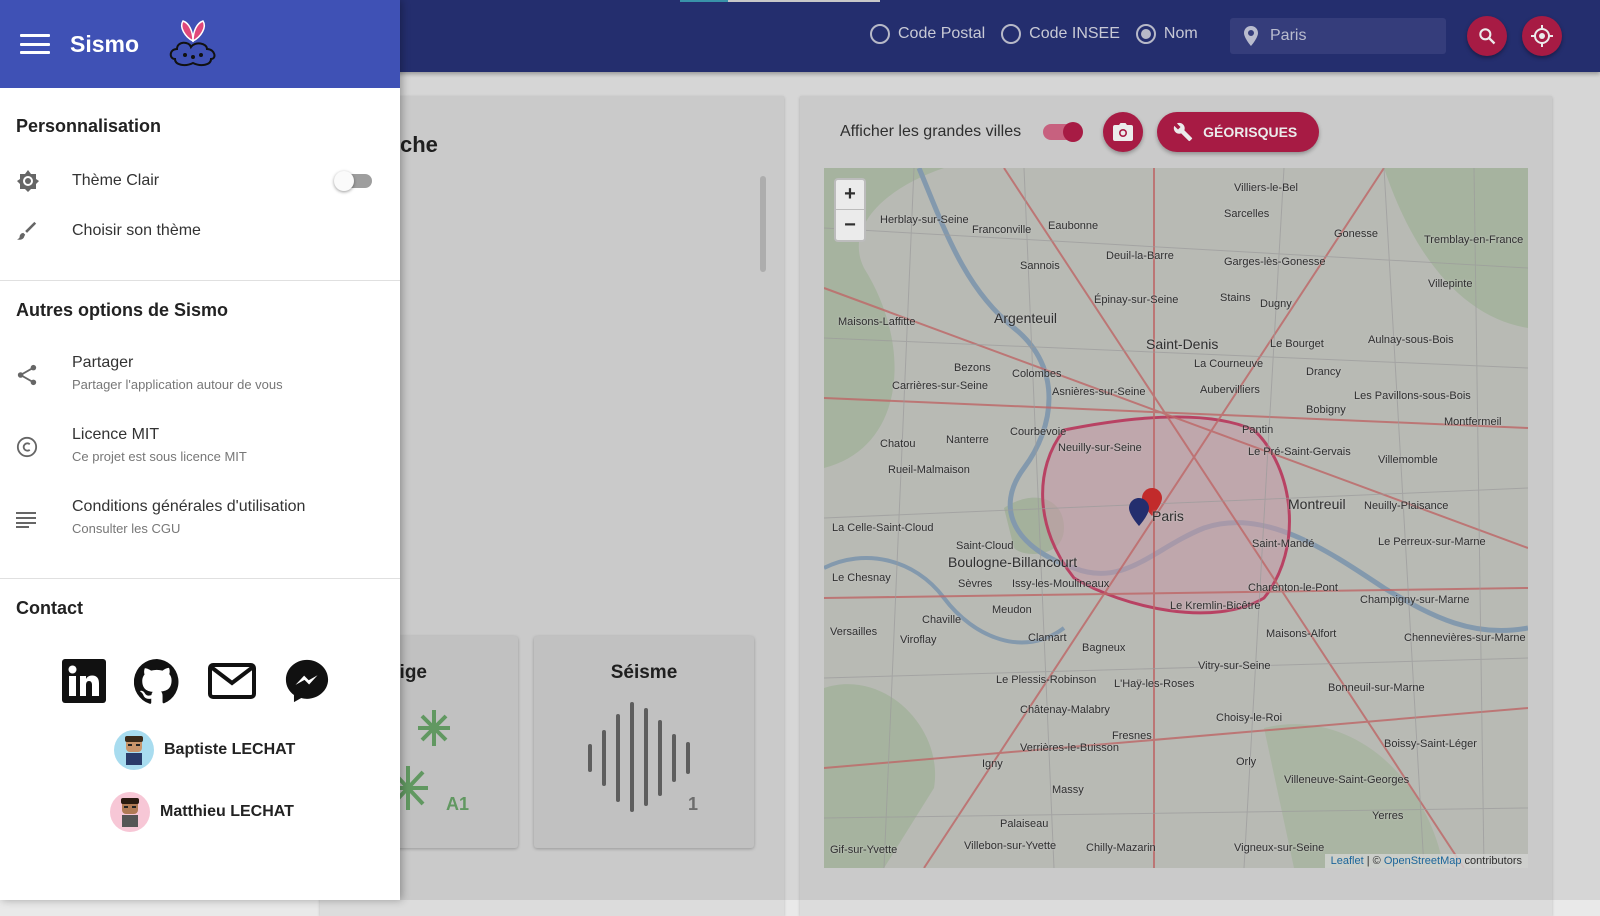 This screenshot has width=1600, height=916. I want to click on terms-description: Consulter les CGU, so click(126, 528).